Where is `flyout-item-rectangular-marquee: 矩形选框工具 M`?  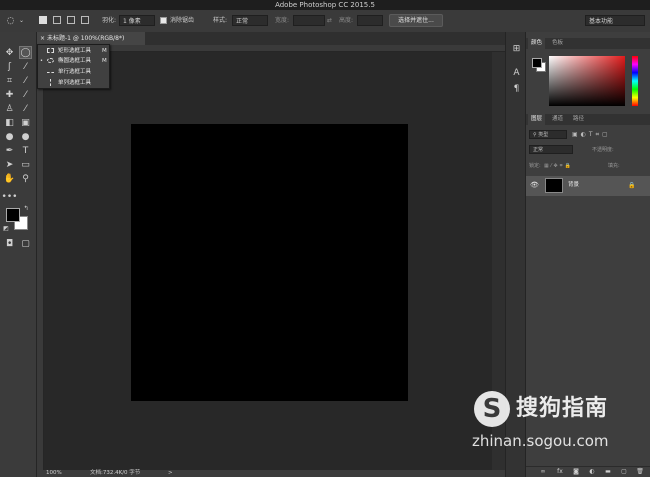 flyout-item-rectangular-marquee: 矩形选框工具 M is located at coordinates (73, 51).